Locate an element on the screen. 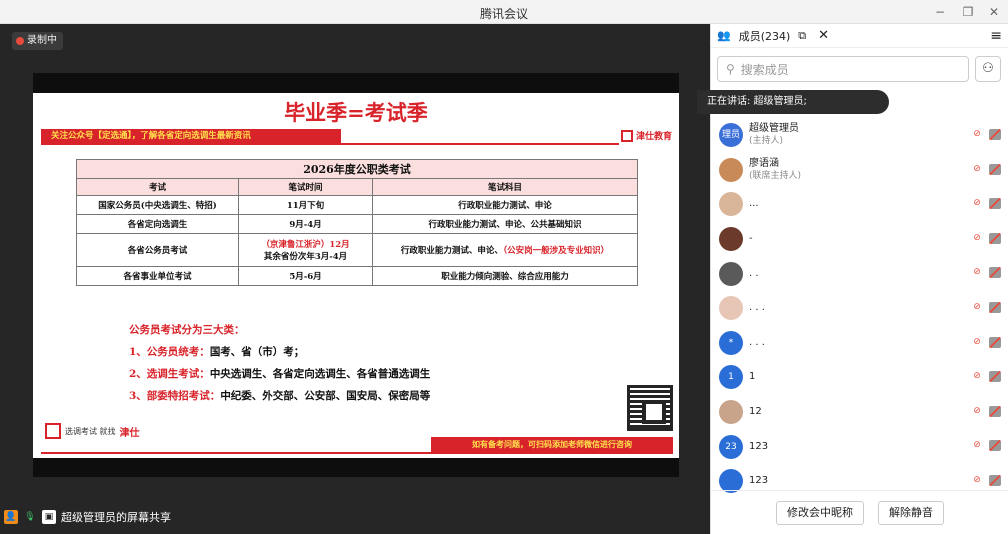 This screenshot has width=1008, height=534. search-input: ⚲ 搜索成员 is located at coordinates (843, 69).